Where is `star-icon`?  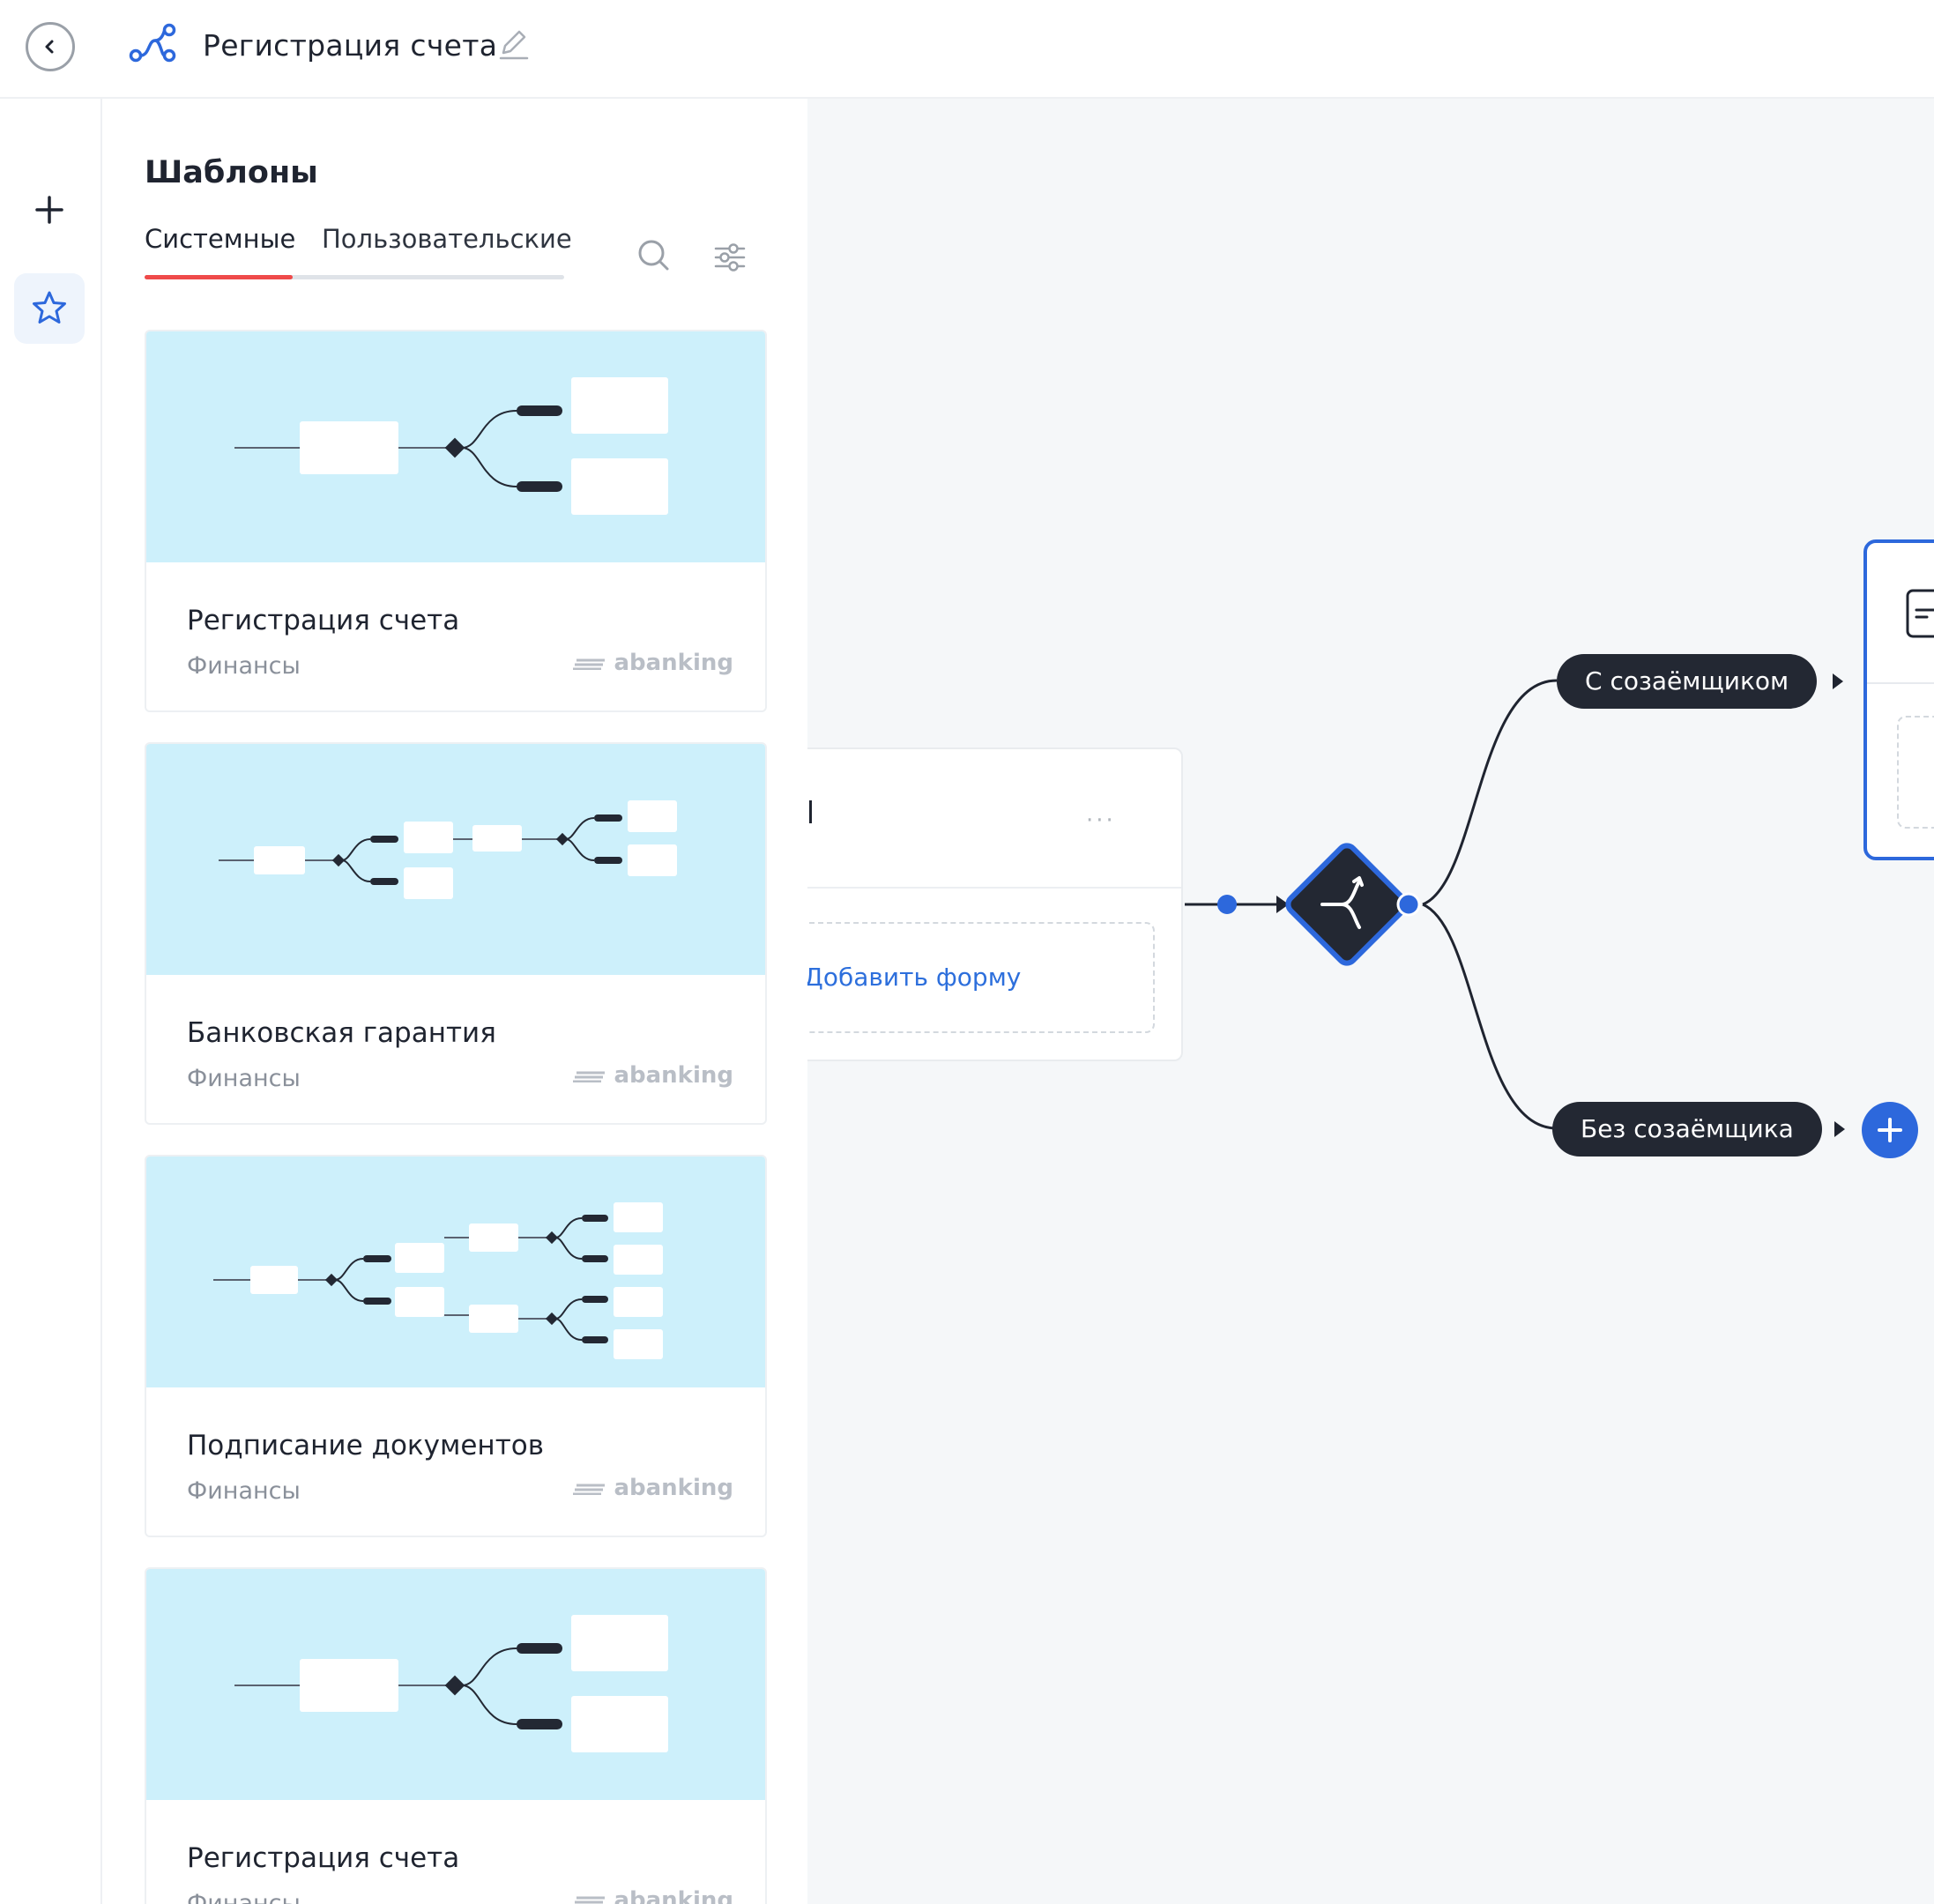 star-icon is located at coordinates (49, 307).